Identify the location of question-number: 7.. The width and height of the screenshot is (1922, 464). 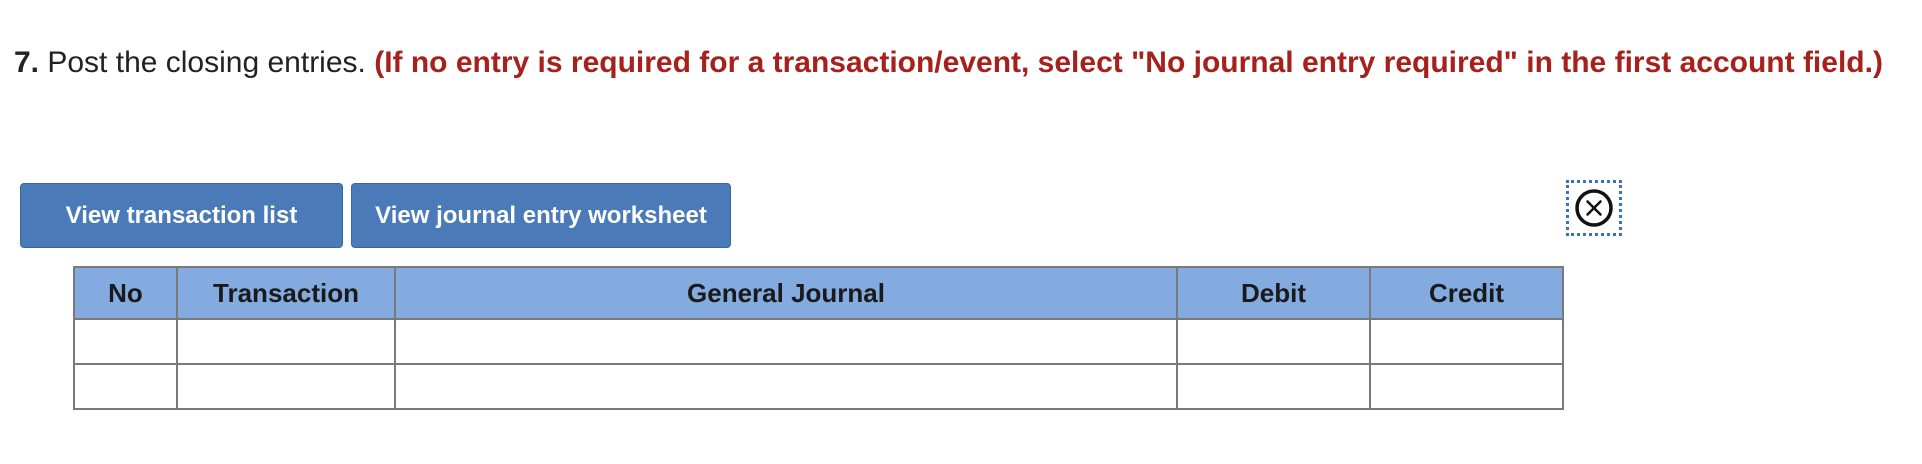
(27, 62).